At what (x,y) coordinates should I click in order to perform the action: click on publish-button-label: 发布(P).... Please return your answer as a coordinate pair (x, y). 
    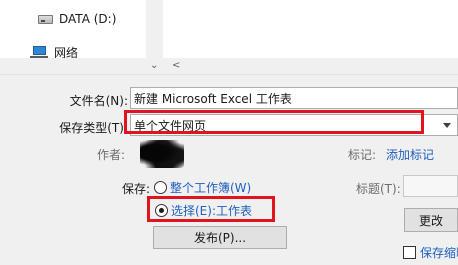
    Looking at the image, I should click on (220, 238).